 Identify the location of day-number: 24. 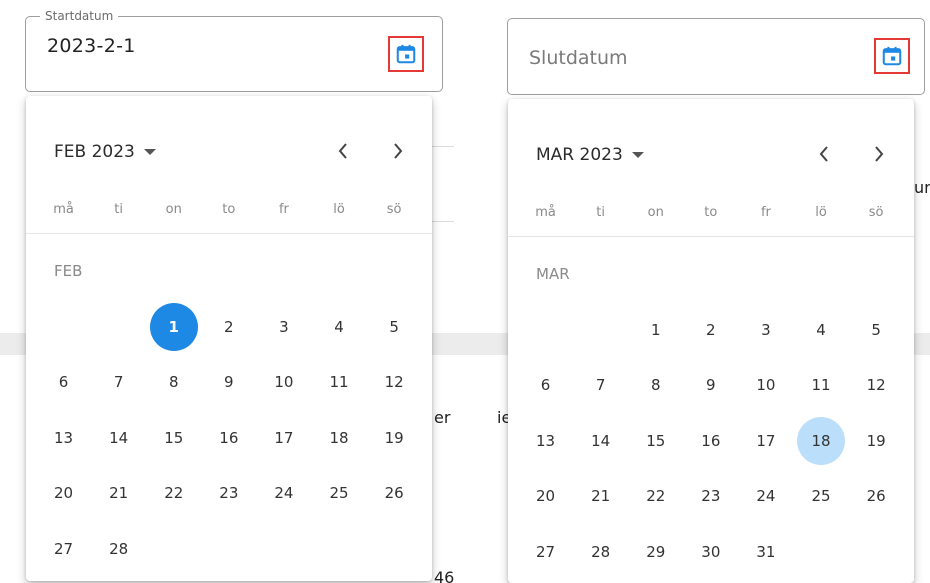
(766, 496).